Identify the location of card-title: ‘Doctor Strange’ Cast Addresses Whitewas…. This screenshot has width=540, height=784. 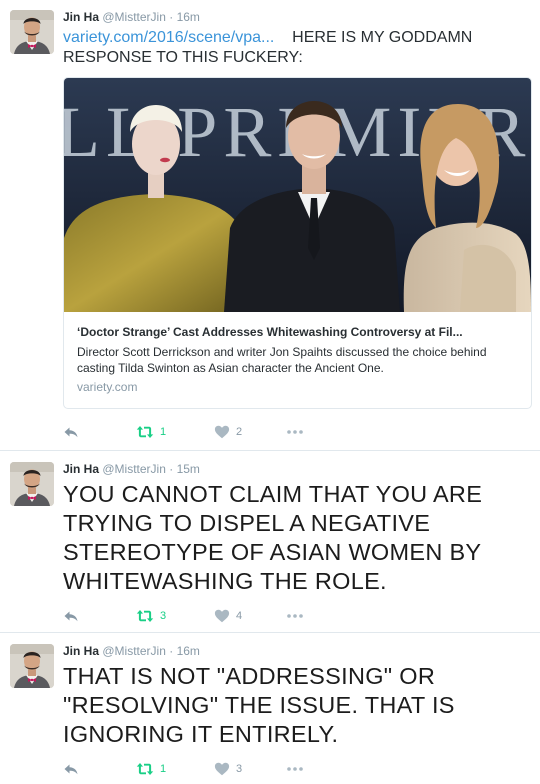
(297, 332).